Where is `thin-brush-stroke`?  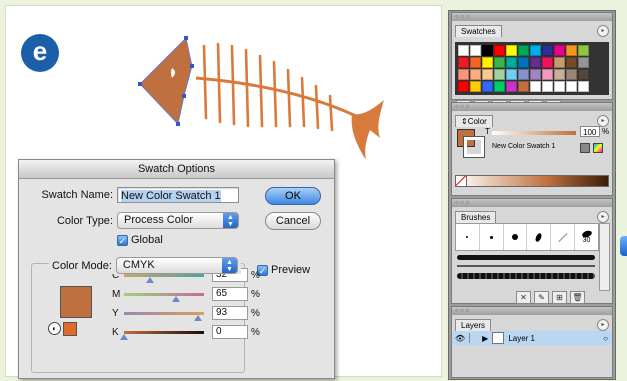
thin-brush-stroke is located at coordinates (526, 266).